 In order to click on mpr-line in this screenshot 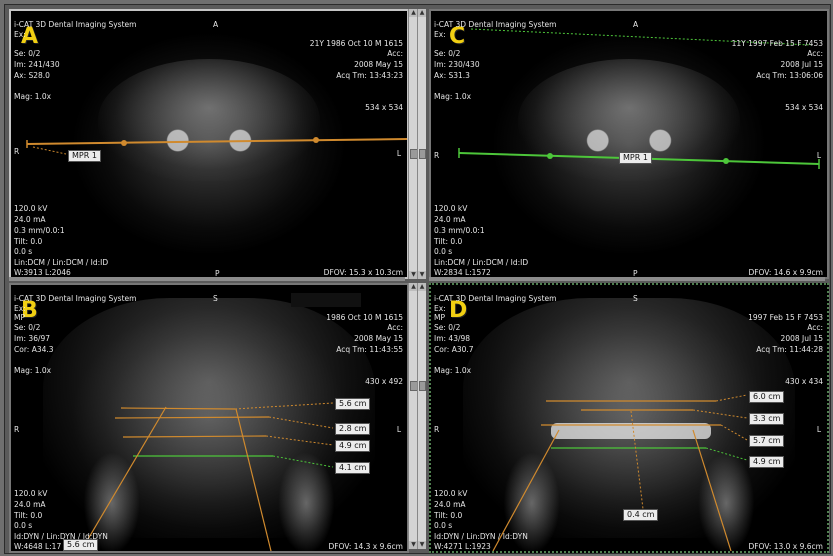, I will do `click(216, 141)`.